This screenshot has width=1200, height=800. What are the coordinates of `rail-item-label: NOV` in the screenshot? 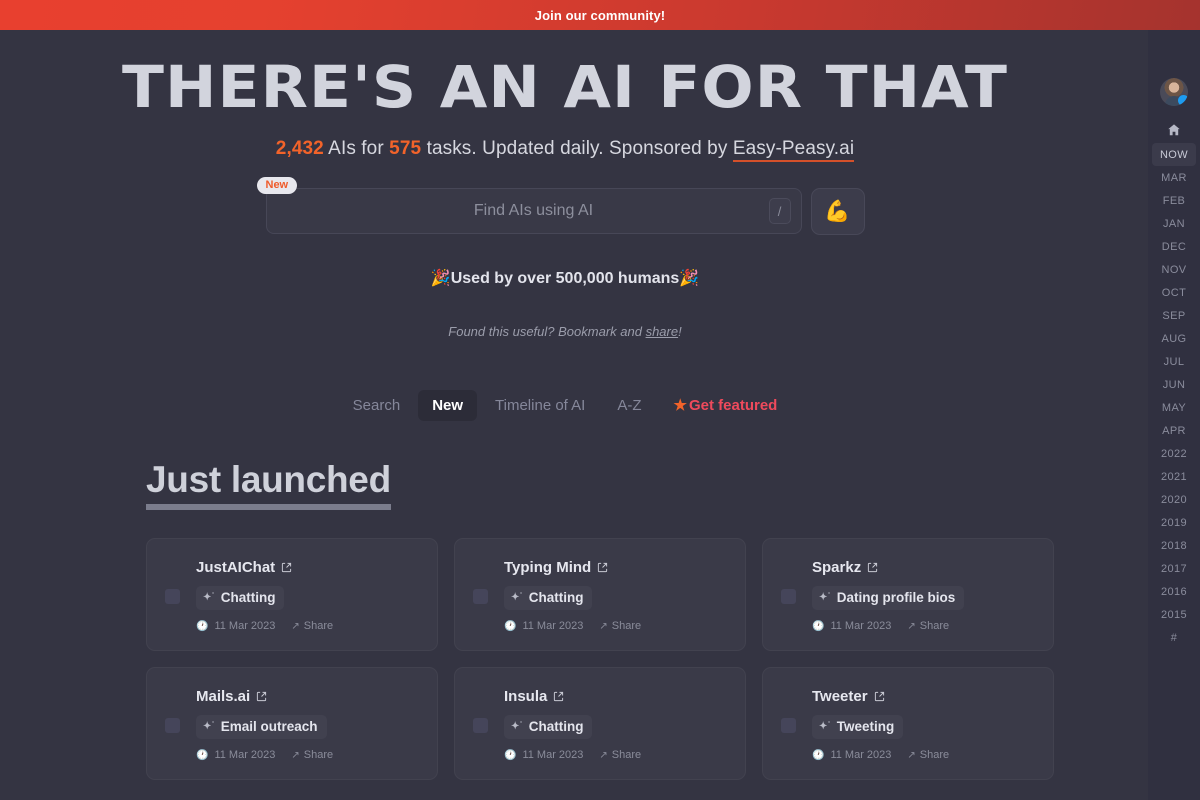 It's located at (1174, 269).